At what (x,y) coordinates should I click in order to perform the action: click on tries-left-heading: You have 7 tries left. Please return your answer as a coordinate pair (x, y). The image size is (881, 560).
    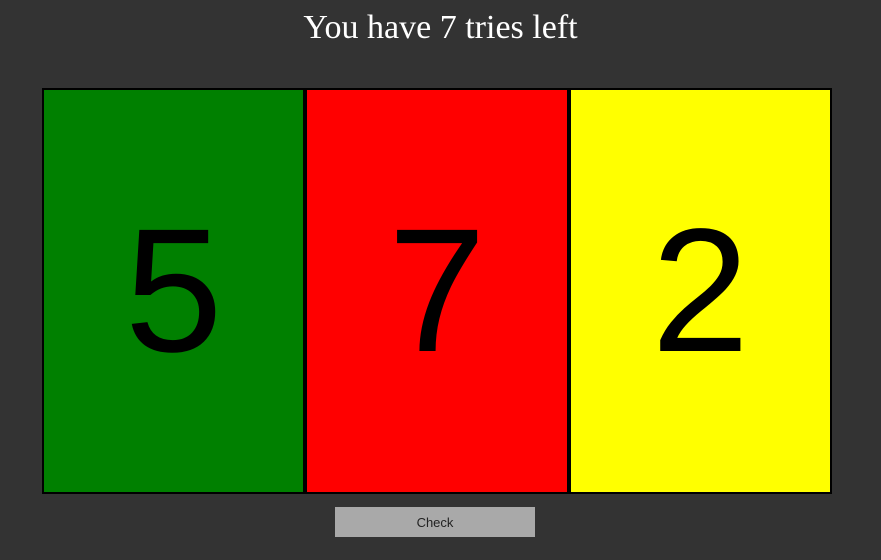
    Looking at the image, I should click on (440, 27).